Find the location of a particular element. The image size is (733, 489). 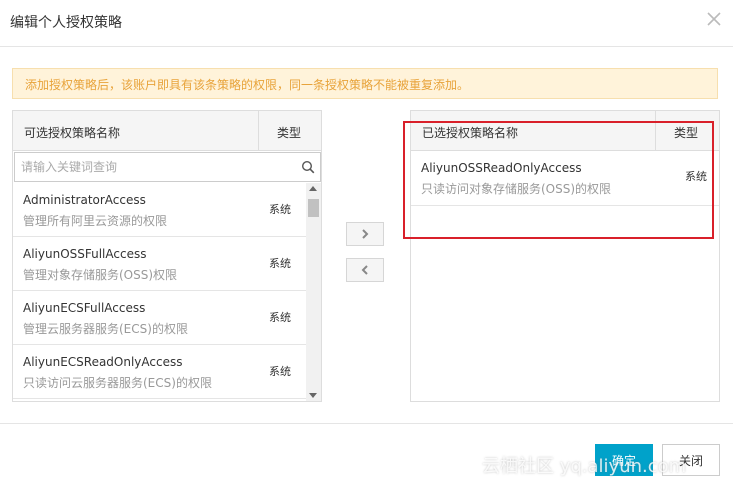

watermark: 云栖社区 yq.aliyun.com is located at coordinates (584, 466).